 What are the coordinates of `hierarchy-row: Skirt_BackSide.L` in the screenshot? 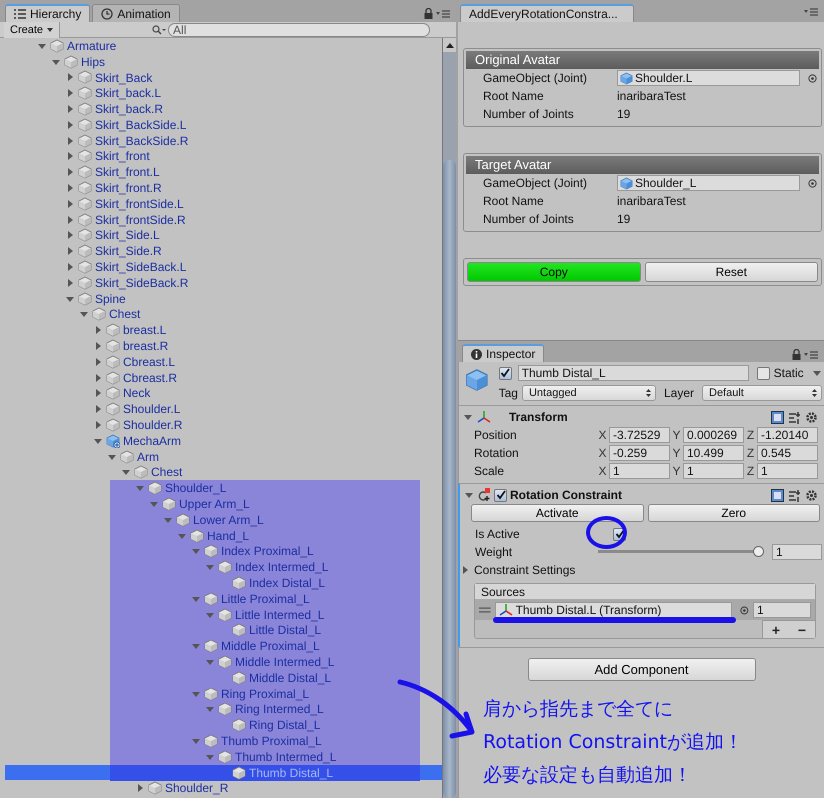 It's located at (221, 124).